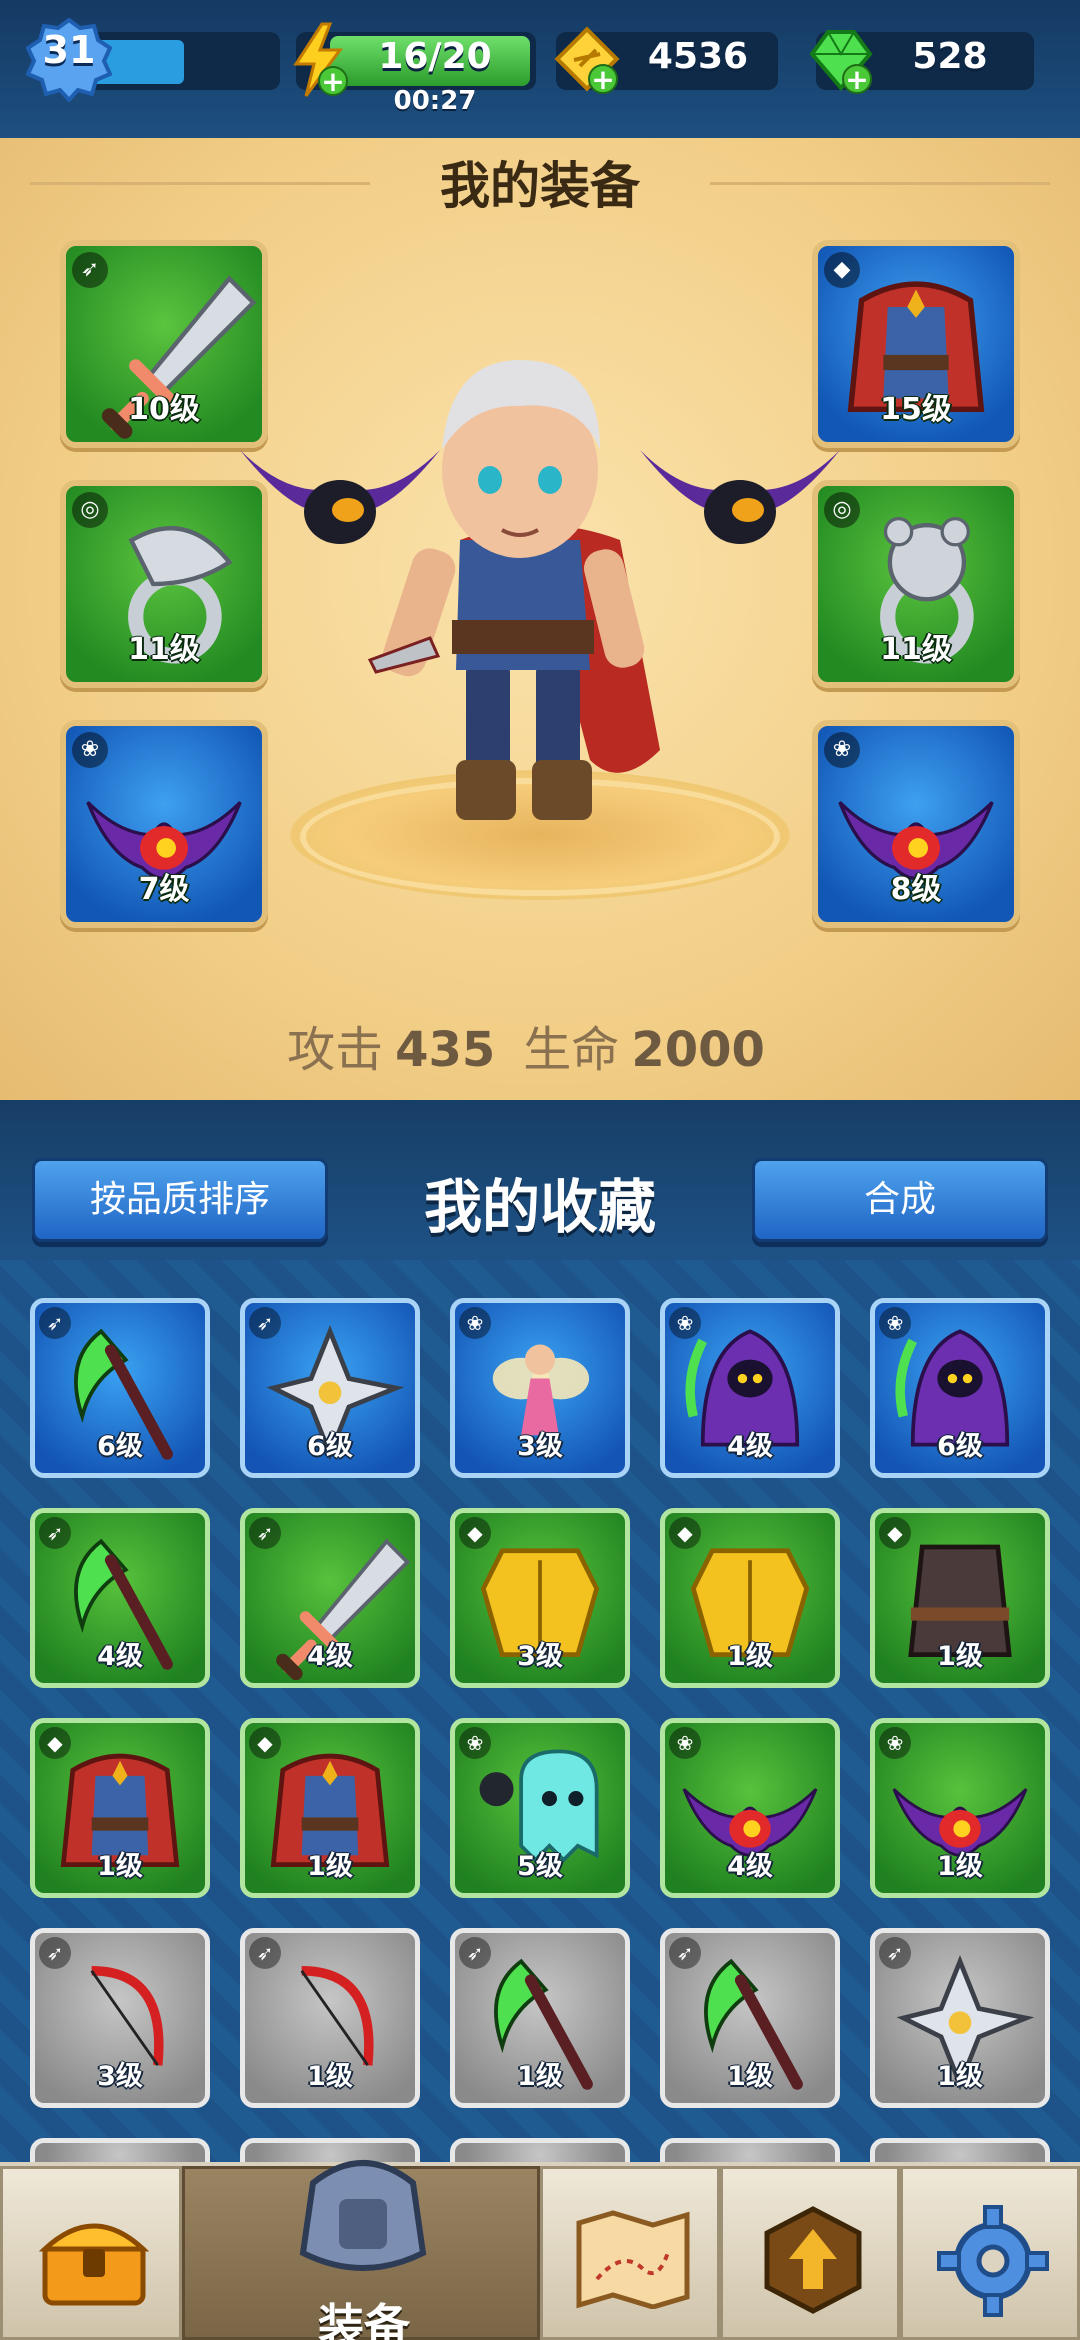 The image size is (1080, 2340). Describe the element at coordinates (540, 1866) in the screenshot. I see `item-level: 5级` at that location.